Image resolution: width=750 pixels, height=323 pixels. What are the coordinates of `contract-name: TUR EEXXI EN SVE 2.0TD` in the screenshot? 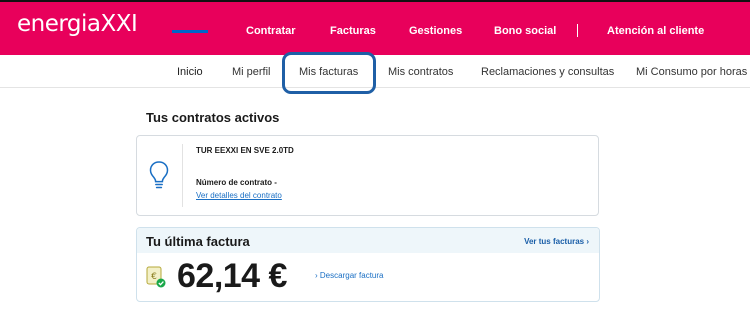 It's located at (245, 150).